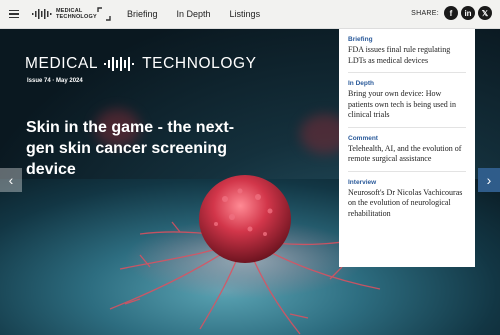  I want to click on logo-mark-icon, so click(42, 14).